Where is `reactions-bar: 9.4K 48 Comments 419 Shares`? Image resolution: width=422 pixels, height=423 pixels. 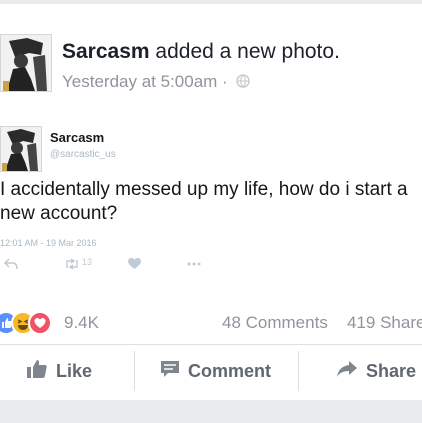 reactions-bar: 9.4K 48 Comments 419 Shares is located at coordinates (211, 323).